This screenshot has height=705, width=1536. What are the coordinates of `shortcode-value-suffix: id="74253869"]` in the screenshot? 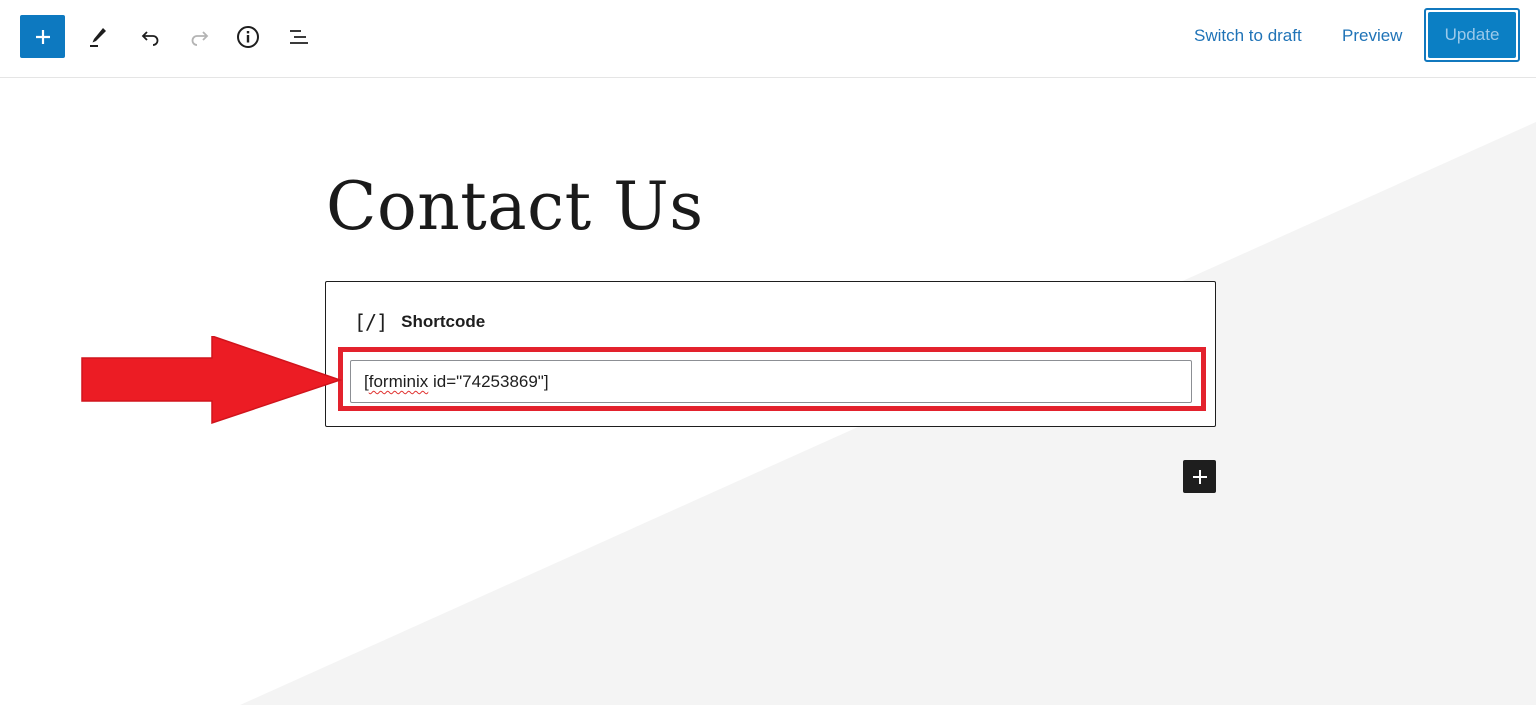 It's located at (488, 381).